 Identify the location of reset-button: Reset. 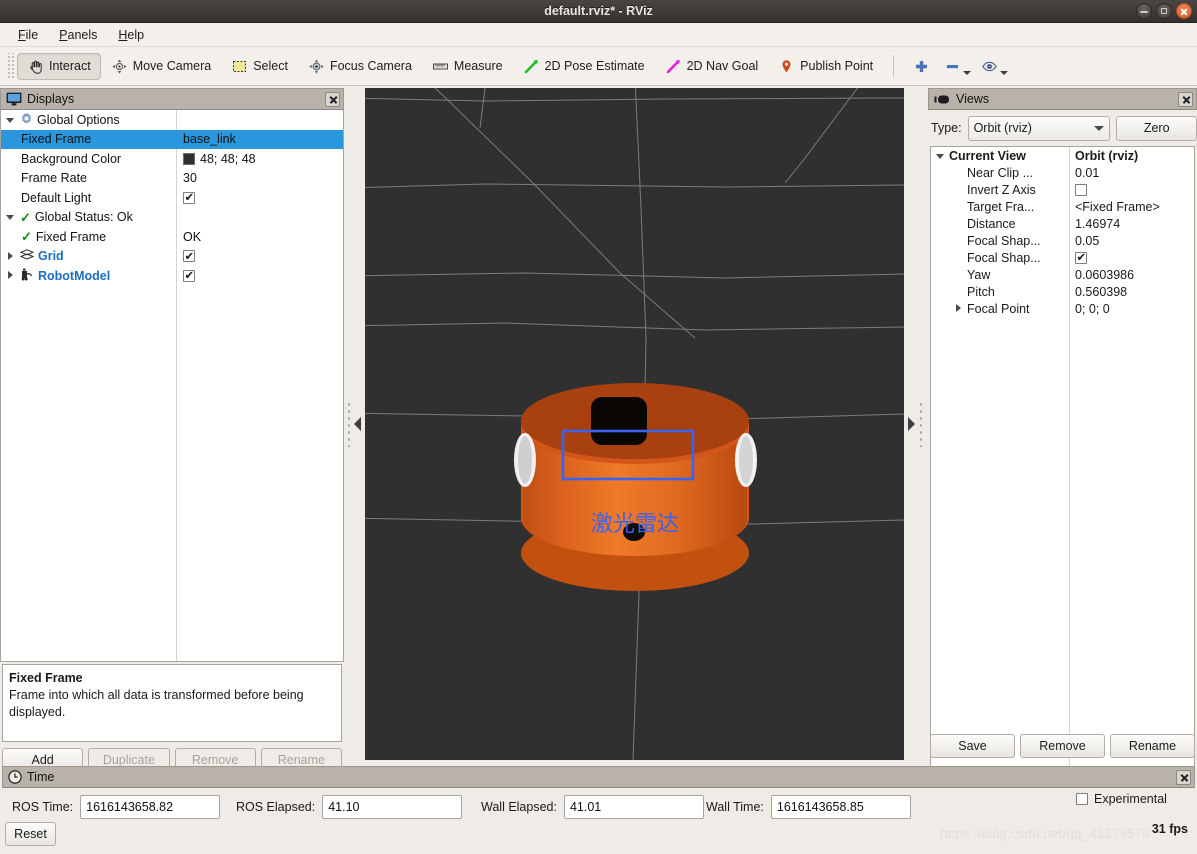
(30, 834).